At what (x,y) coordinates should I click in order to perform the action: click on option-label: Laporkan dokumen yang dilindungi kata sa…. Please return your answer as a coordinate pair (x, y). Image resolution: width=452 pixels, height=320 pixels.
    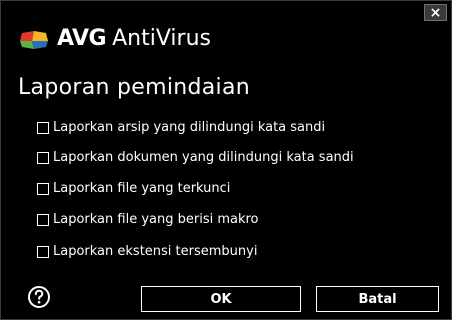
    Looking at the image, I should click on (203, 157).